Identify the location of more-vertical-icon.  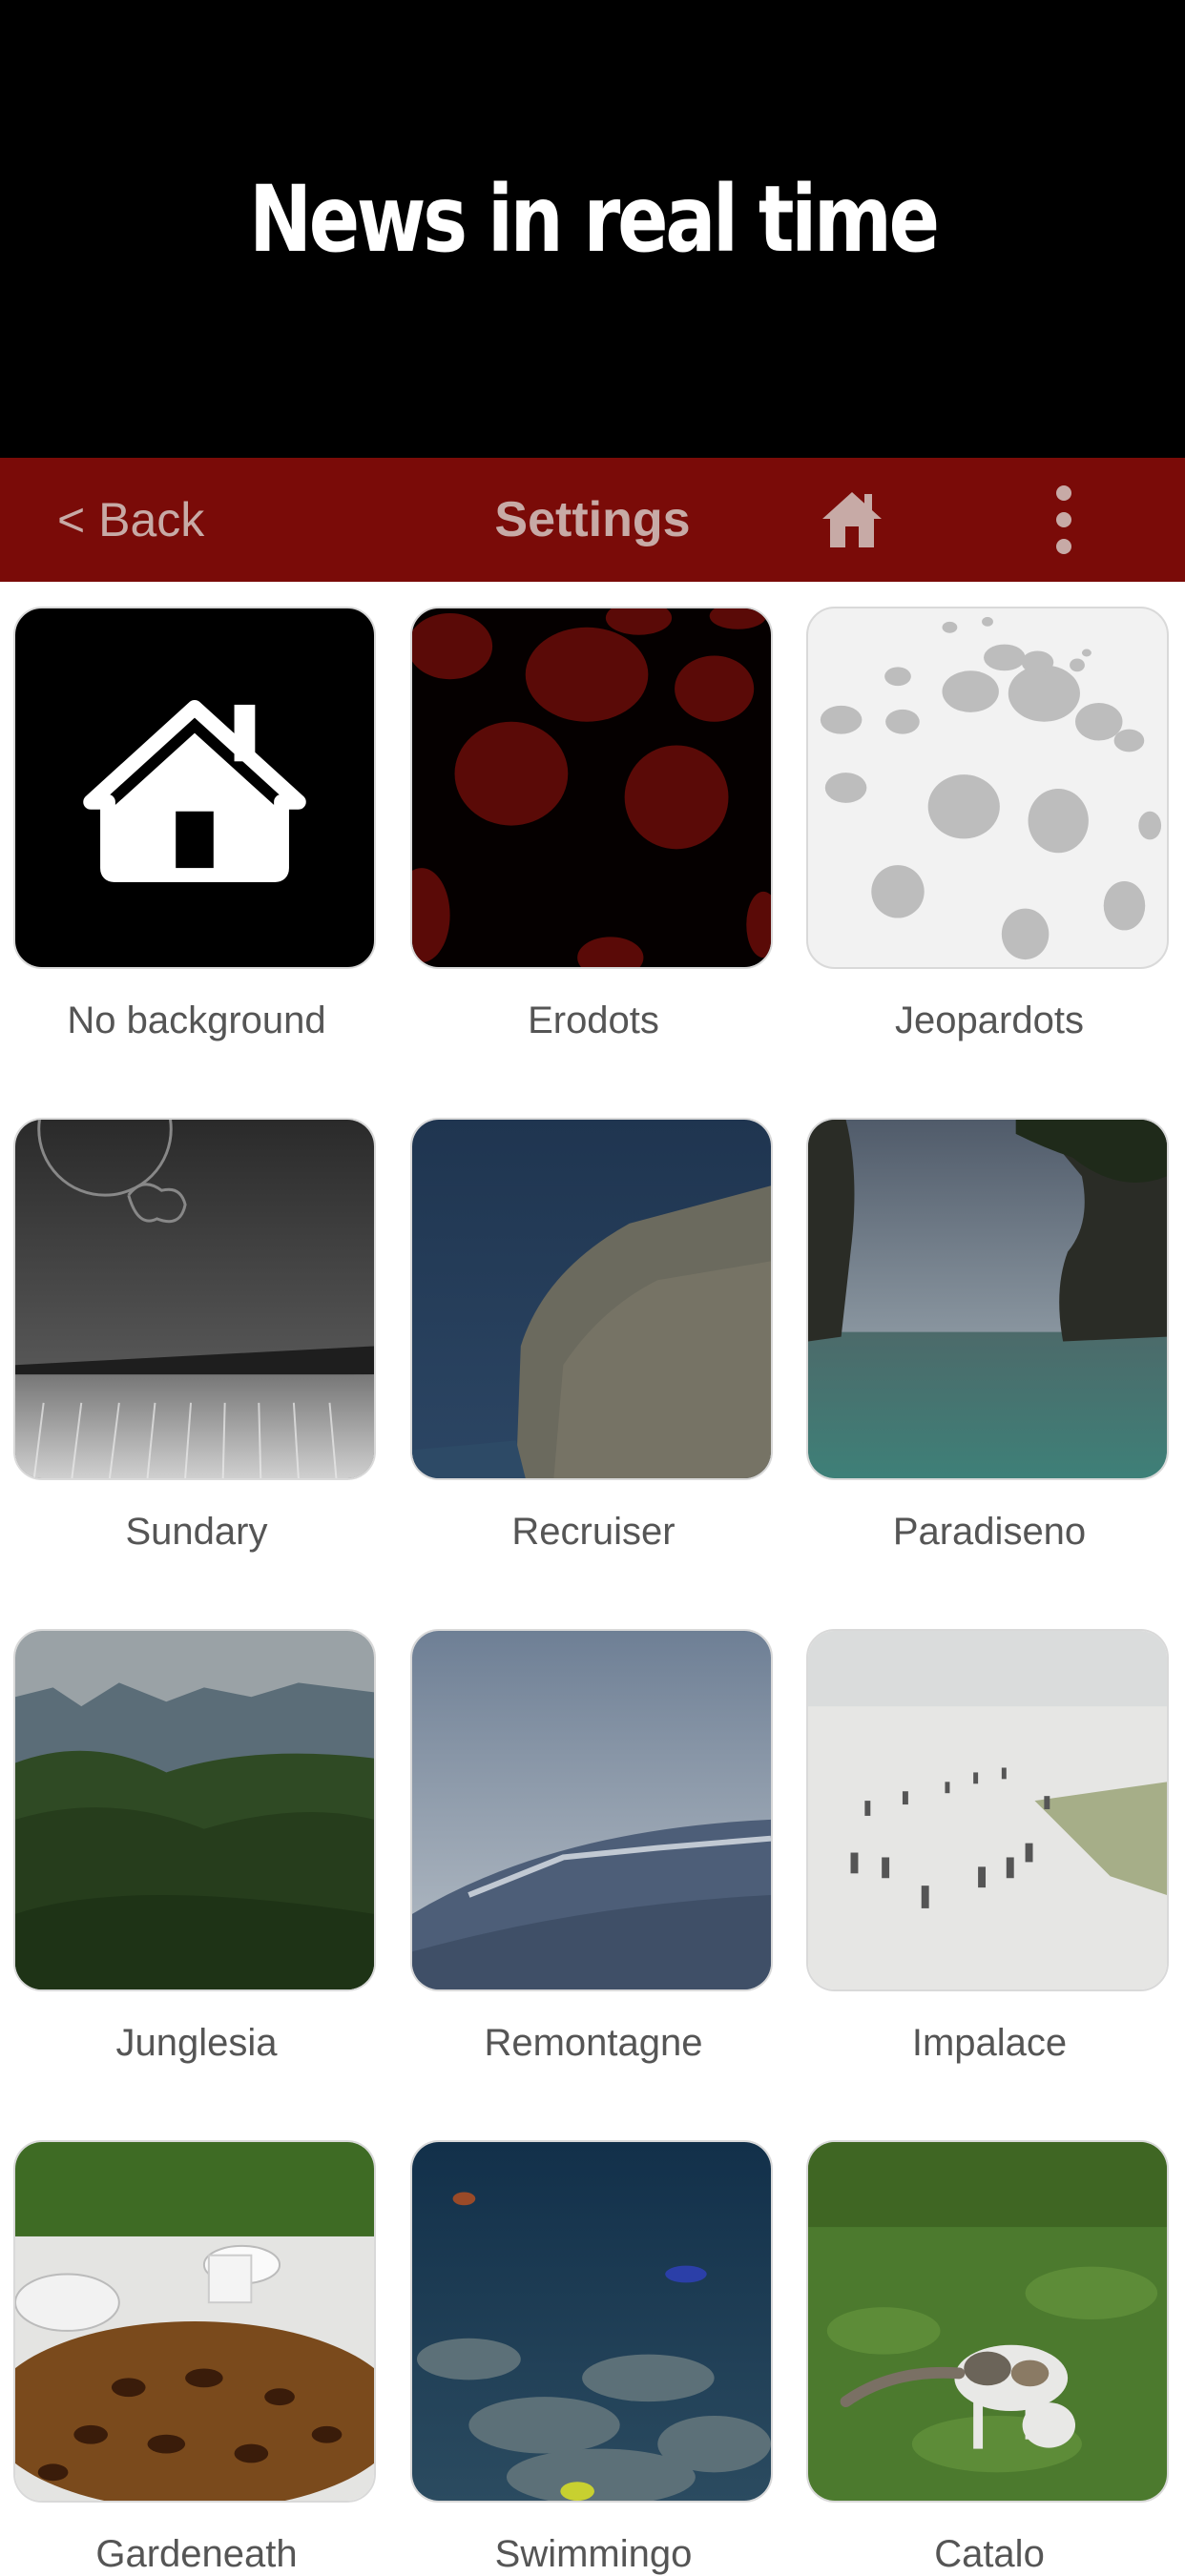
(1064, 520).